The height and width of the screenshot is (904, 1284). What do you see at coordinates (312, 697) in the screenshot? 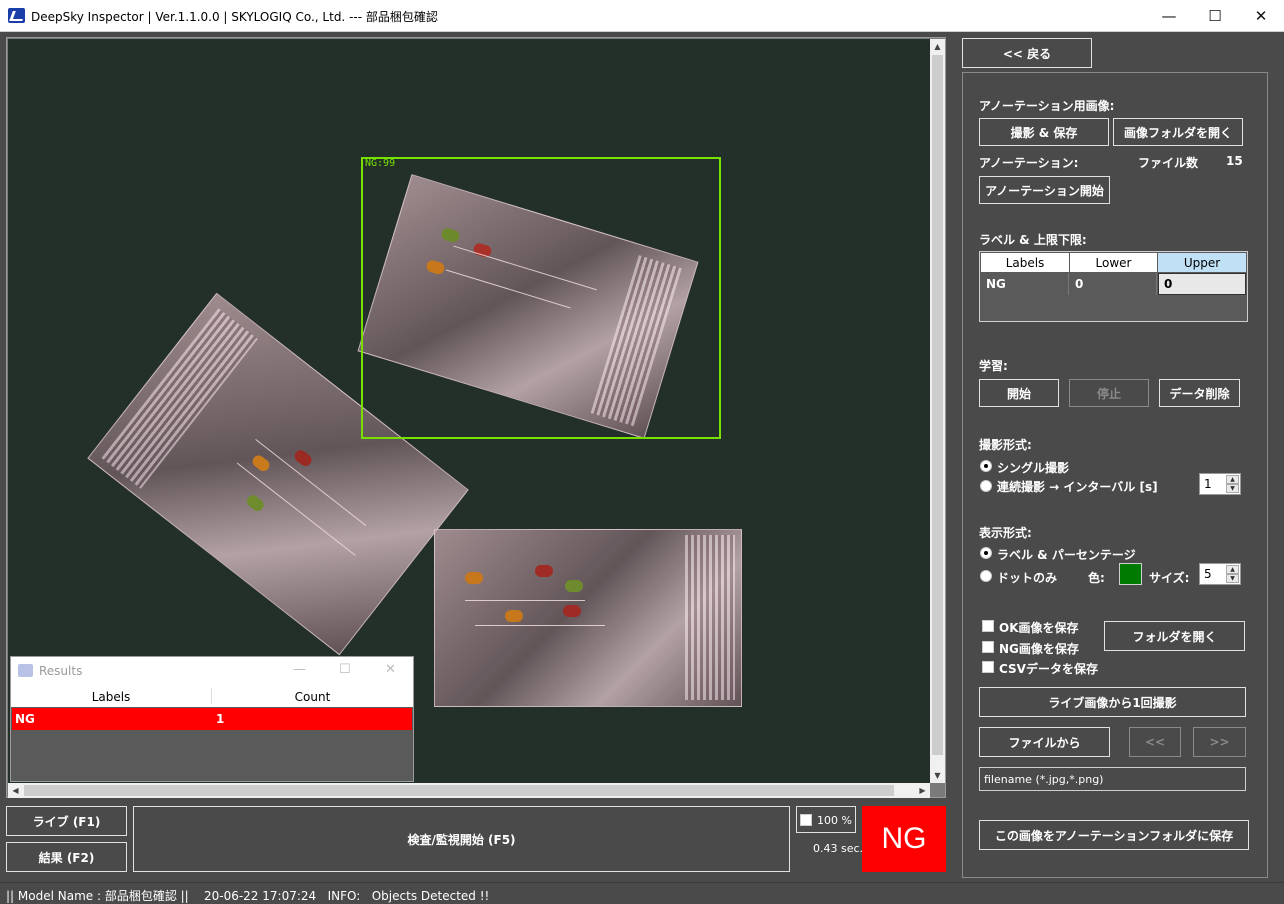
I see `column-header-count: Count` at bounding box center [312, 697].